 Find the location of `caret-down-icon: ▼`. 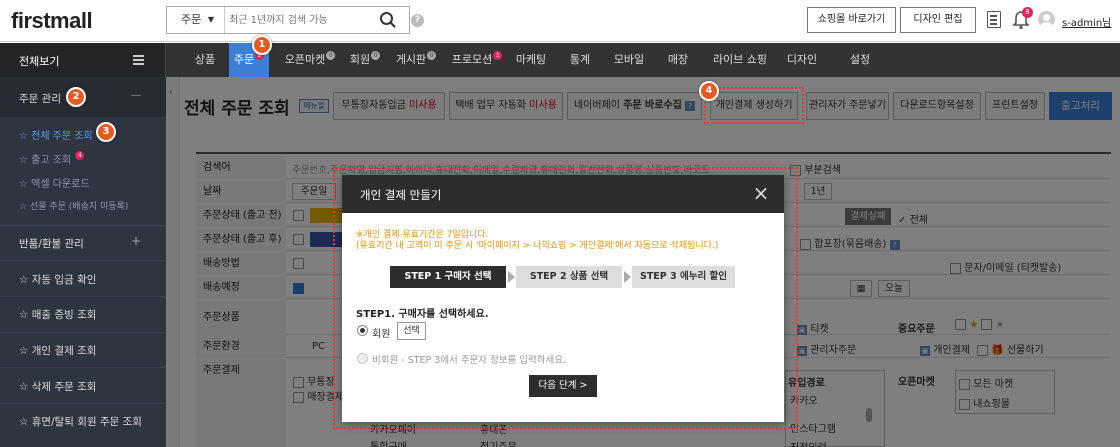

caret-down-icon: ▼ is located at coordinates (210, 19).